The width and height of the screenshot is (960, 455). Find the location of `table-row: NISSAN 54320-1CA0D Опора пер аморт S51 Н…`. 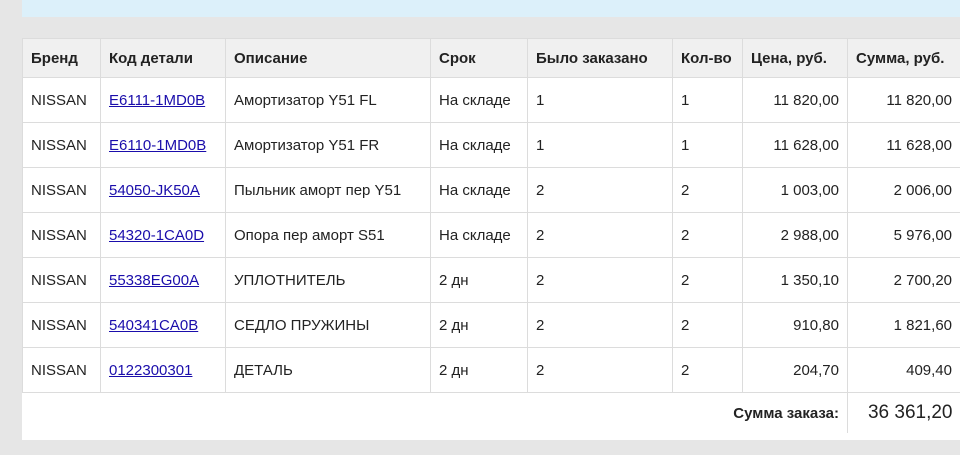

table-row: NISSAN 54320-1CA0D Опора пер аморт S51 Н… is located at coordinates (491, 235).